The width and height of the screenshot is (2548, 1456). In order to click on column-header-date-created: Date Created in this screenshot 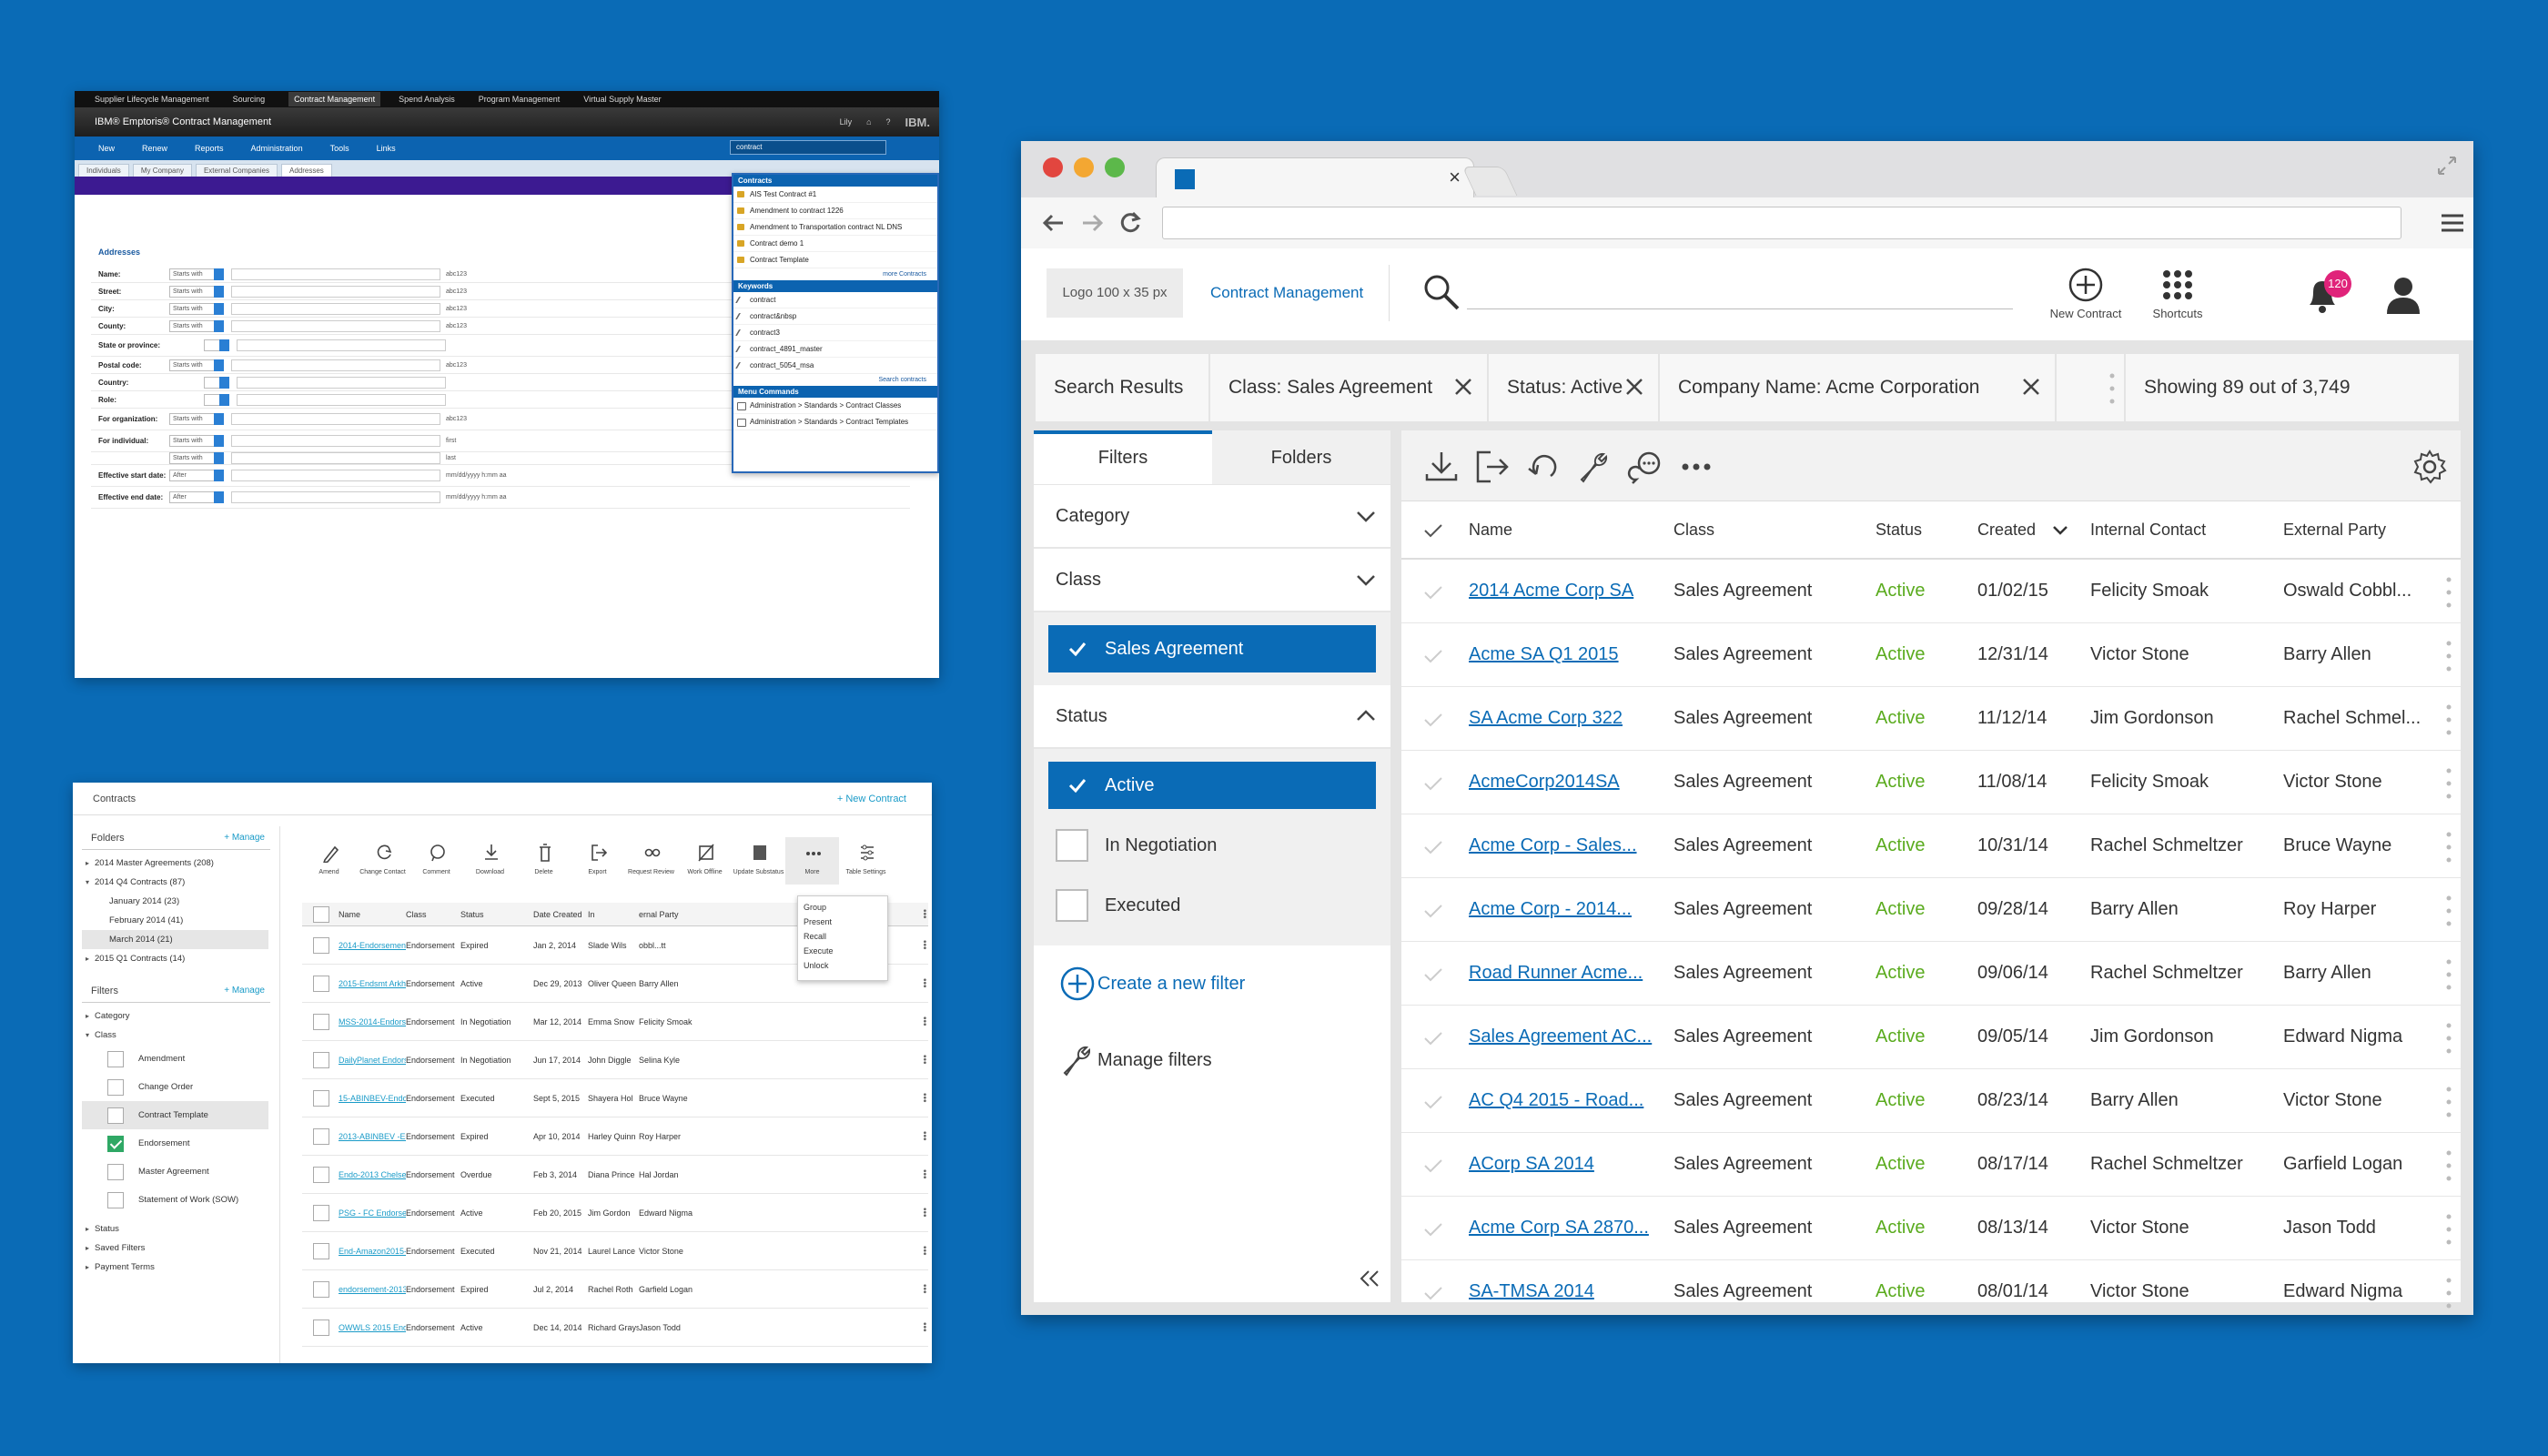, I will do `click(561, 915)`.